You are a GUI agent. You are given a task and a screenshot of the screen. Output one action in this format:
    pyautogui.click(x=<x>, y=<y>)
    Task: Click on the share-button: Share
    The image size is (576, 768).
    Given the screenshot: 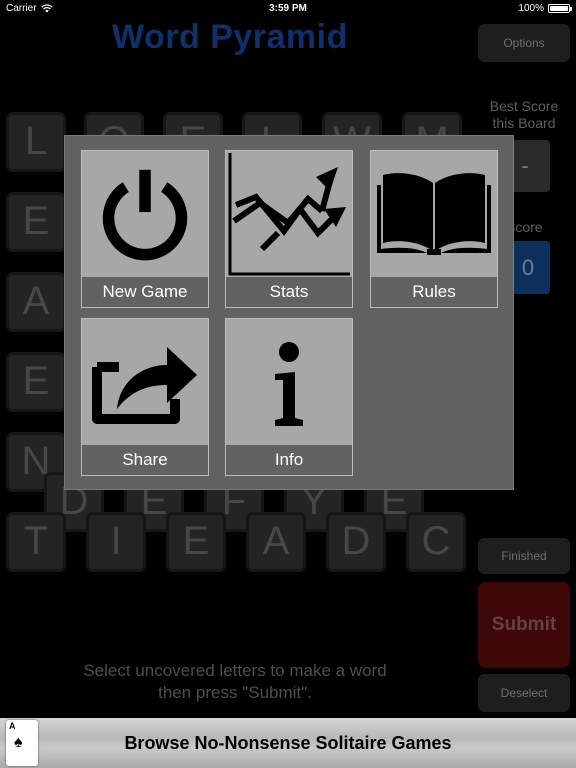 What is the action you would take?
    pyautogui.click(x=145, y=397)
    